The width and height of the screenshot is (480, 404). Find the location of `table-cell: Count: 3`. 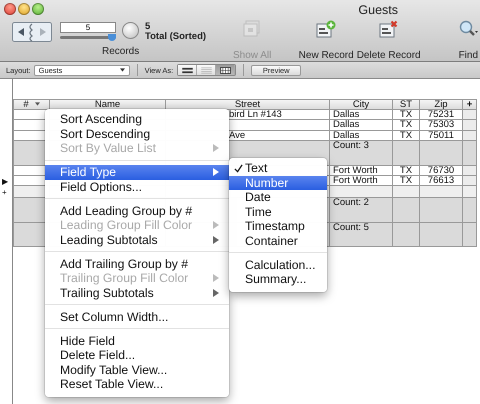

table-cell: Count: 3 is located at coordinates (361, 153).